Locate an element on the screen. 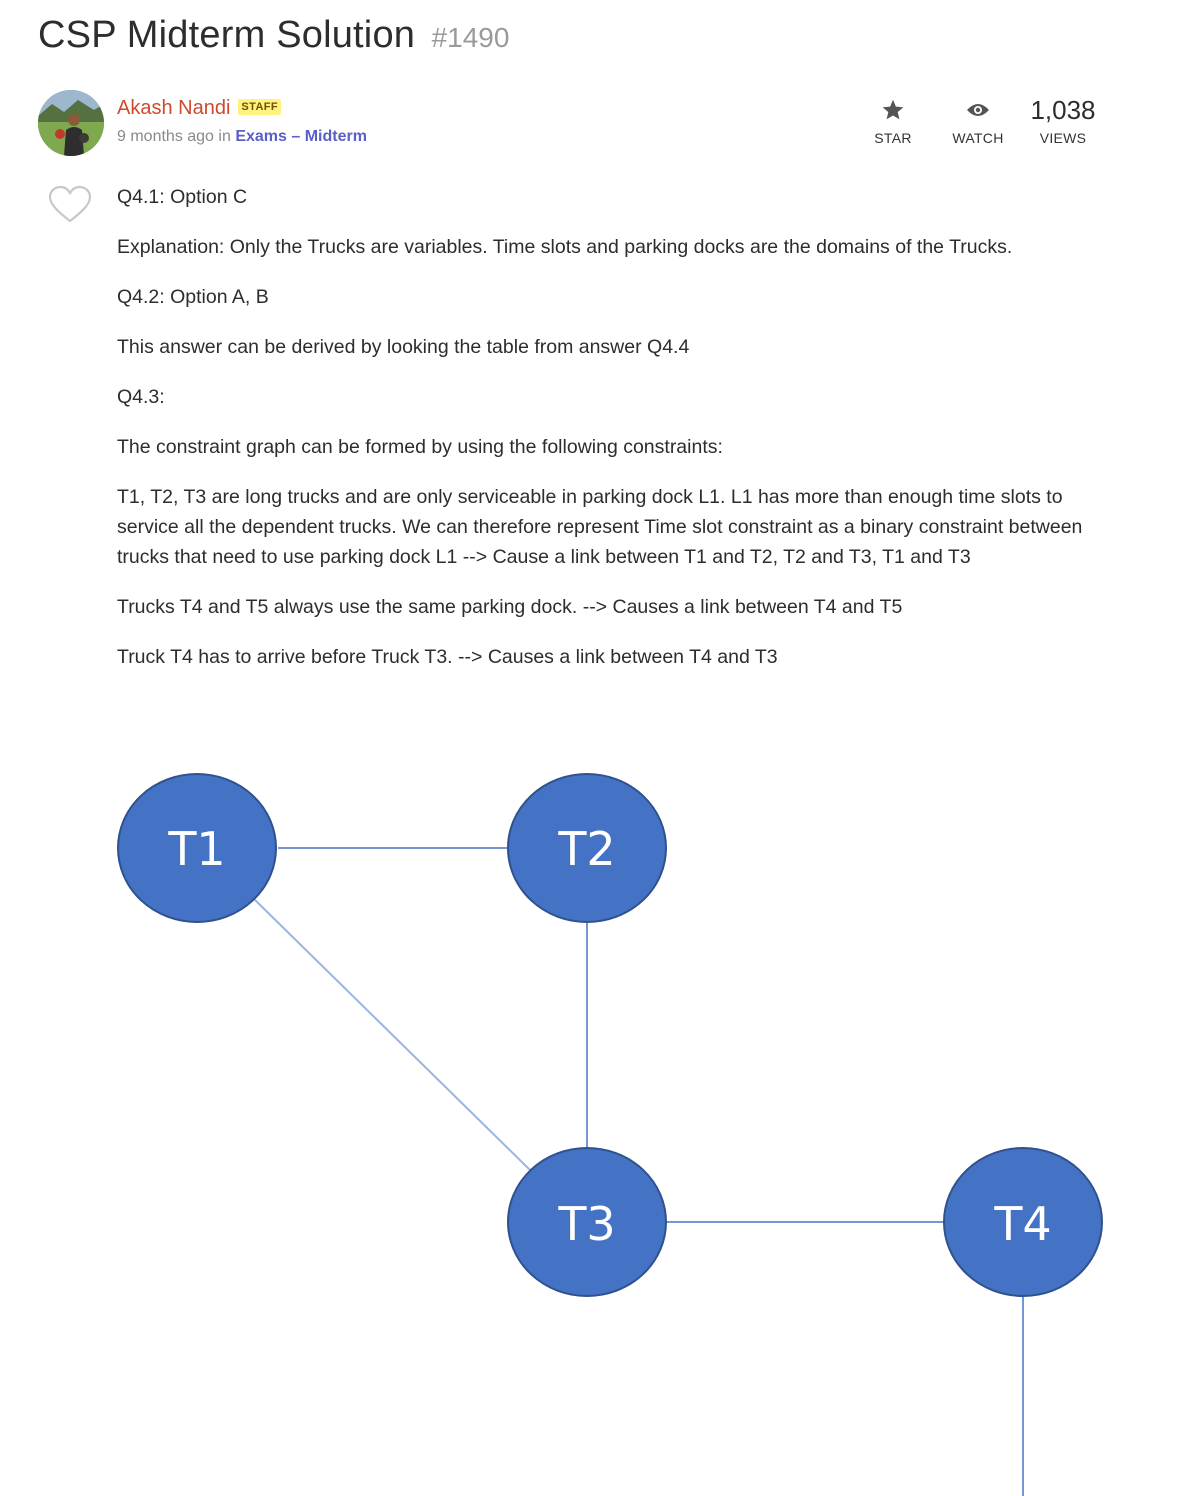 The width and height of the screenshot is (1180, 1496). meta-in-word: in is located at coordinates (224, 136).